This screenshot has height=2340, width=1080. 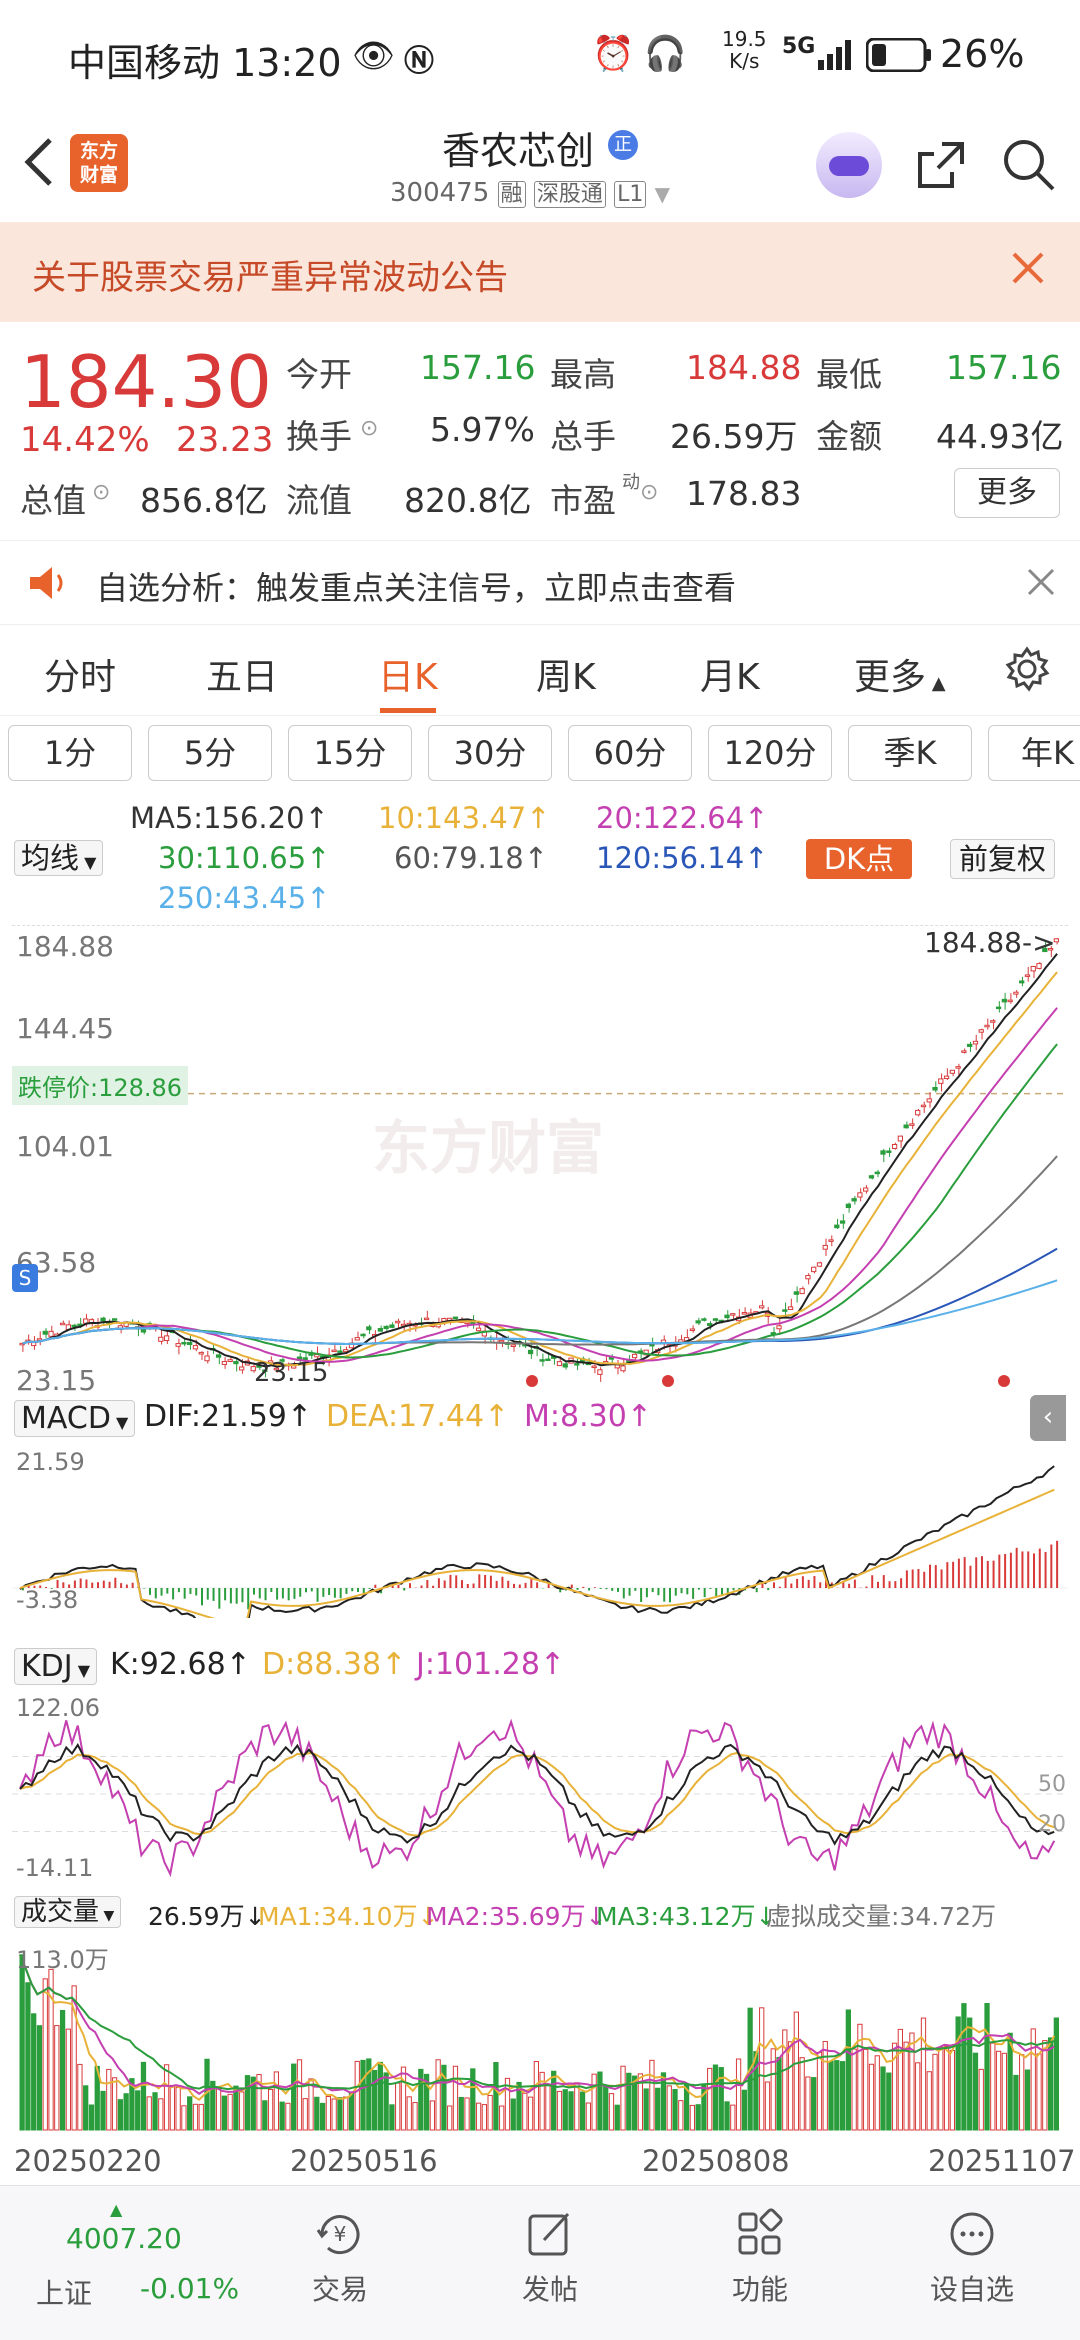 What do you see at coordinates (900, 674) in the screenshot?
I see `tab-more: 更多 ▲` at bounding box center [900, 674].